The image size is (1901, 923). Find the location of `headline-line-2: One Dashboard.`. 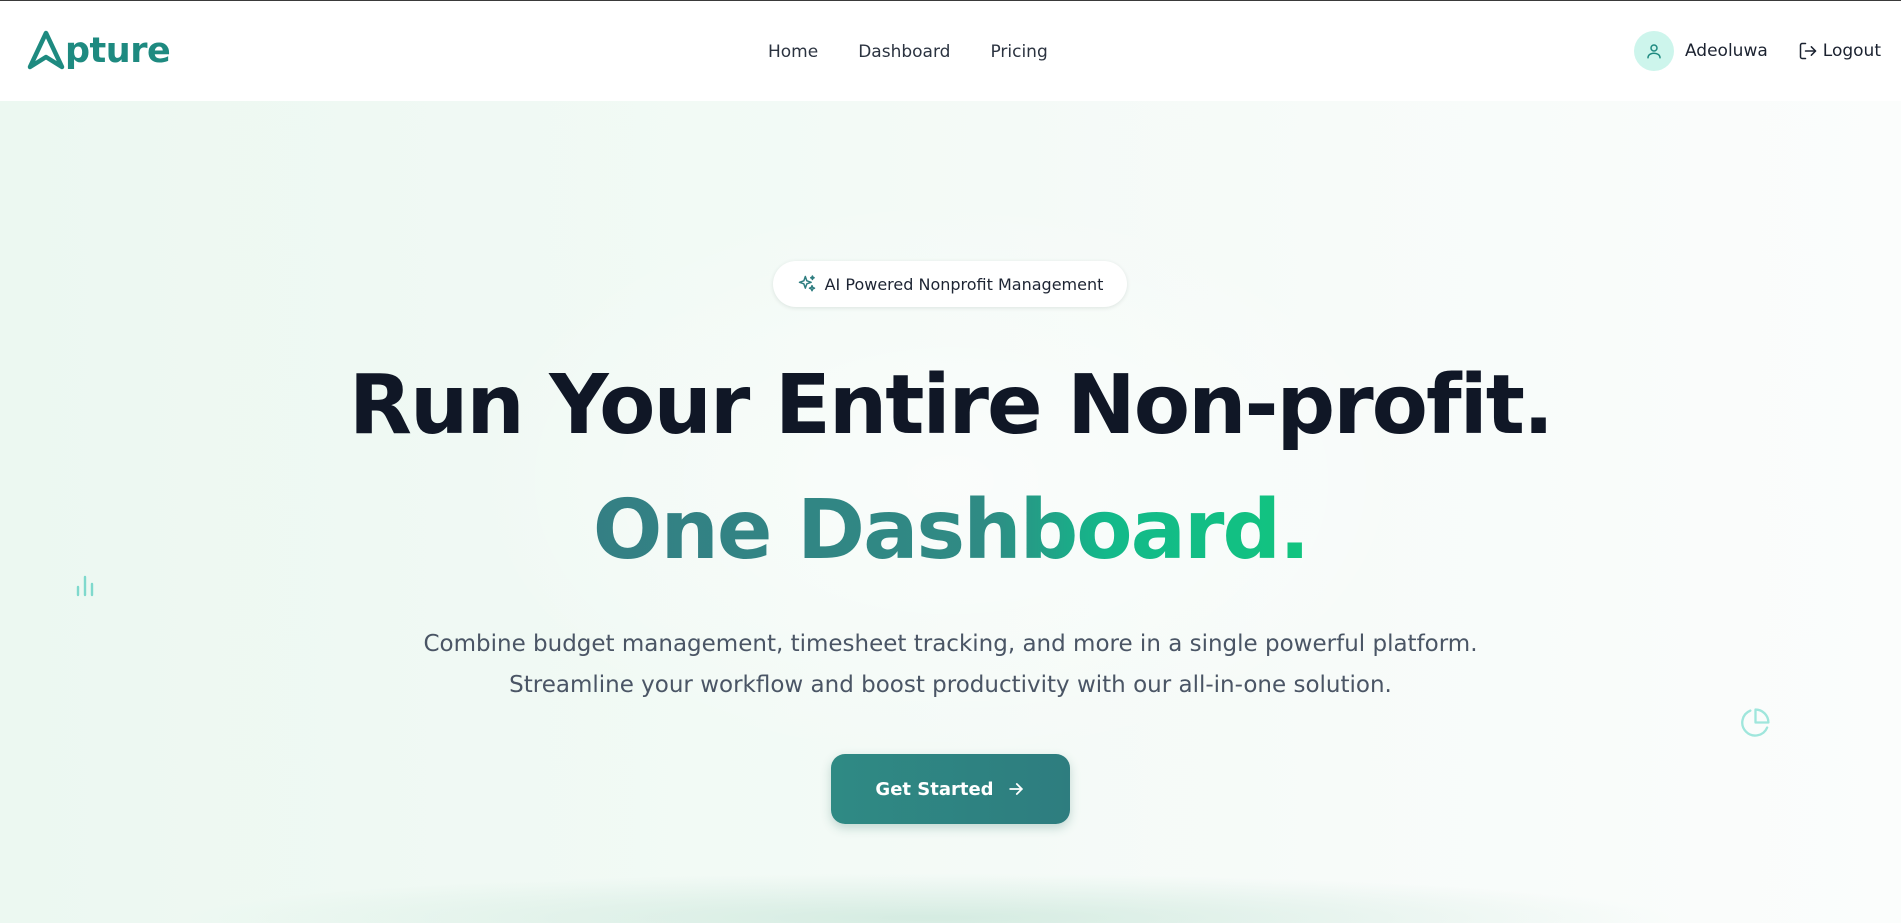

headline-line-2: One Dashboard. is located at coordinates (950, 531).